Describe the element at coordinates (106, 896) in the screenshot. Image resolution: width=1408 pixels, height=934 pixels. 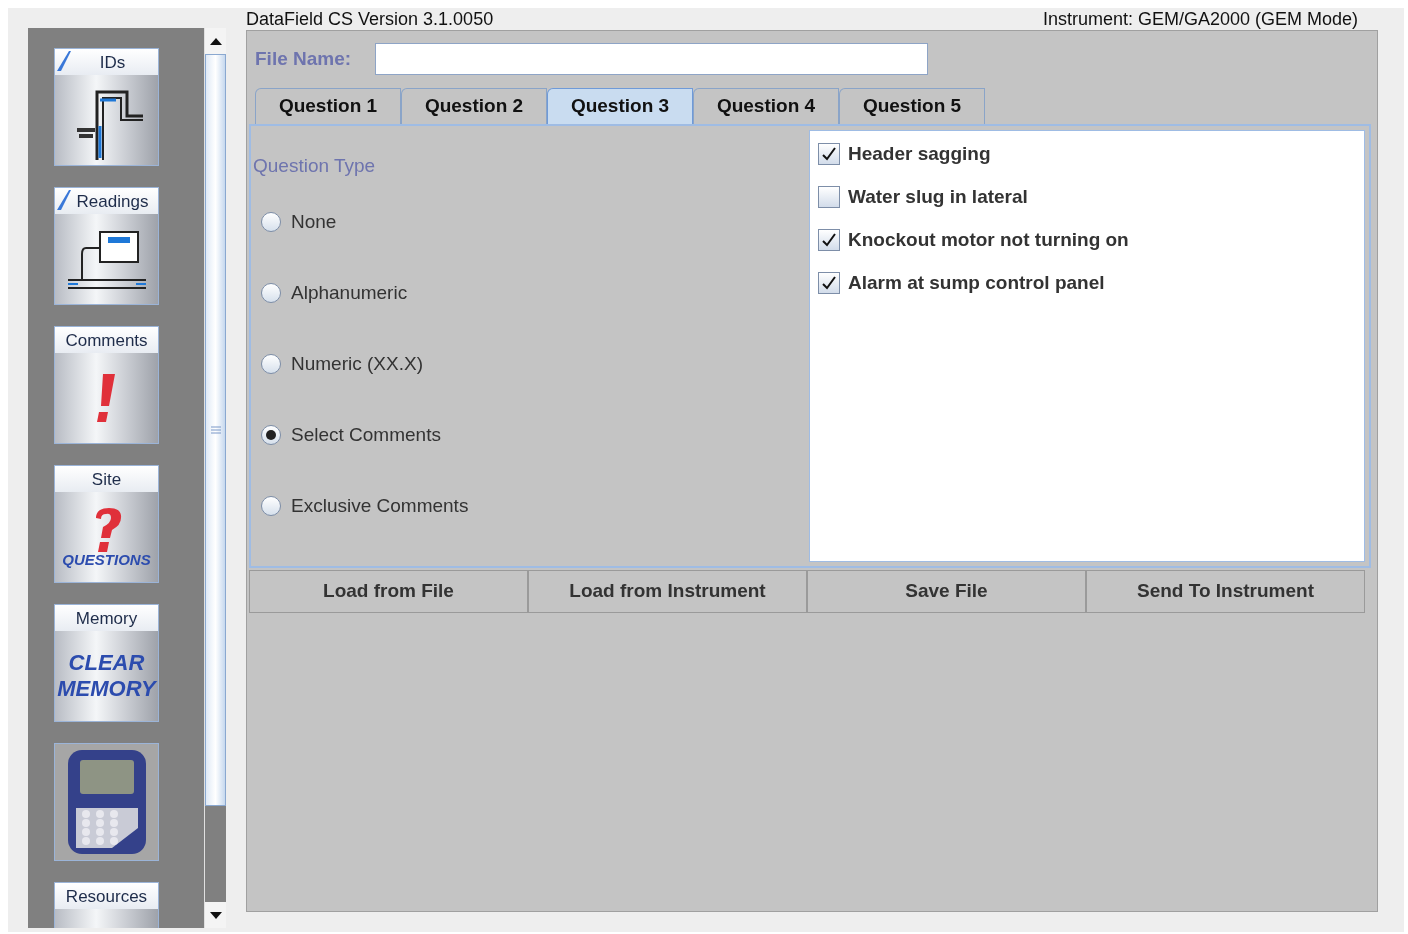
I see `tile-label: Resources` at that location.